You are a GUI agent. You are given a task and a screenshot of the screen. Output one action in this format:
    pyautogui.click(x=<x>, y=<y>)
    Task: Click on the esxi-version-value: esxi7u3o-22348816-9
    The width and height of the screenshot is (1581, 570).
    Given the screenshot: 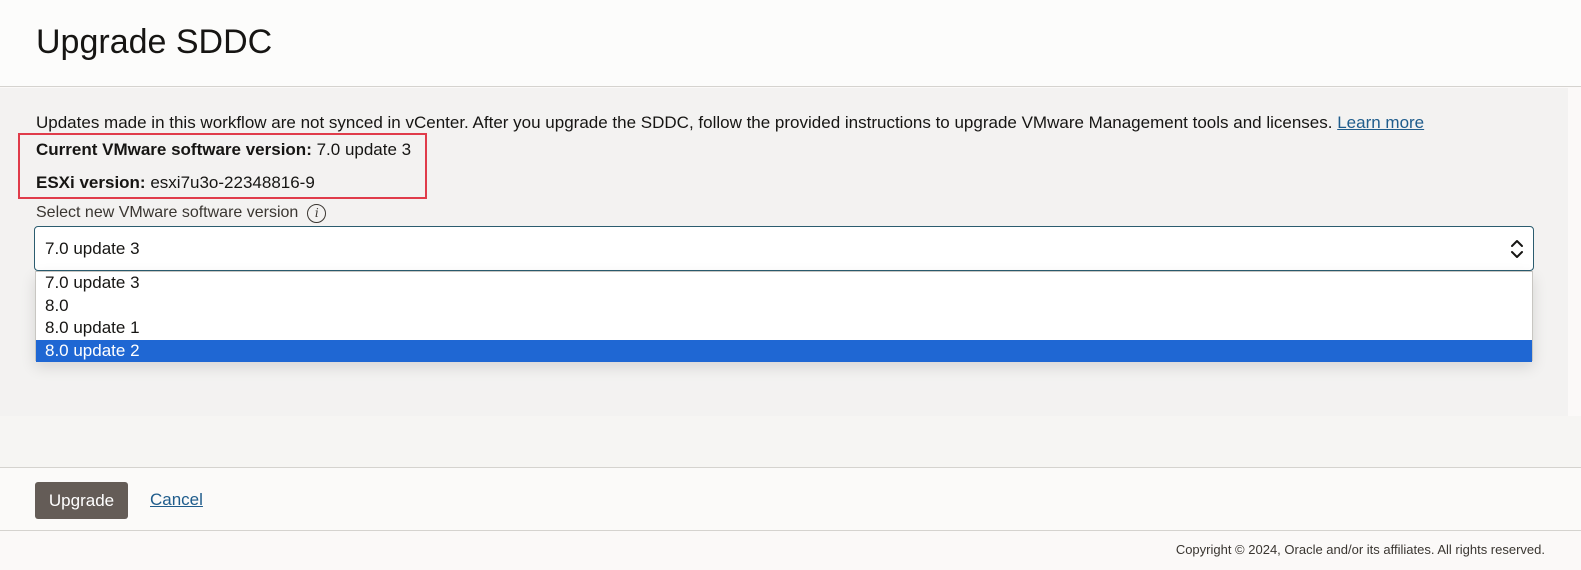 What is the action you would take?
    pyautogui.click(x=230, y=182)
    